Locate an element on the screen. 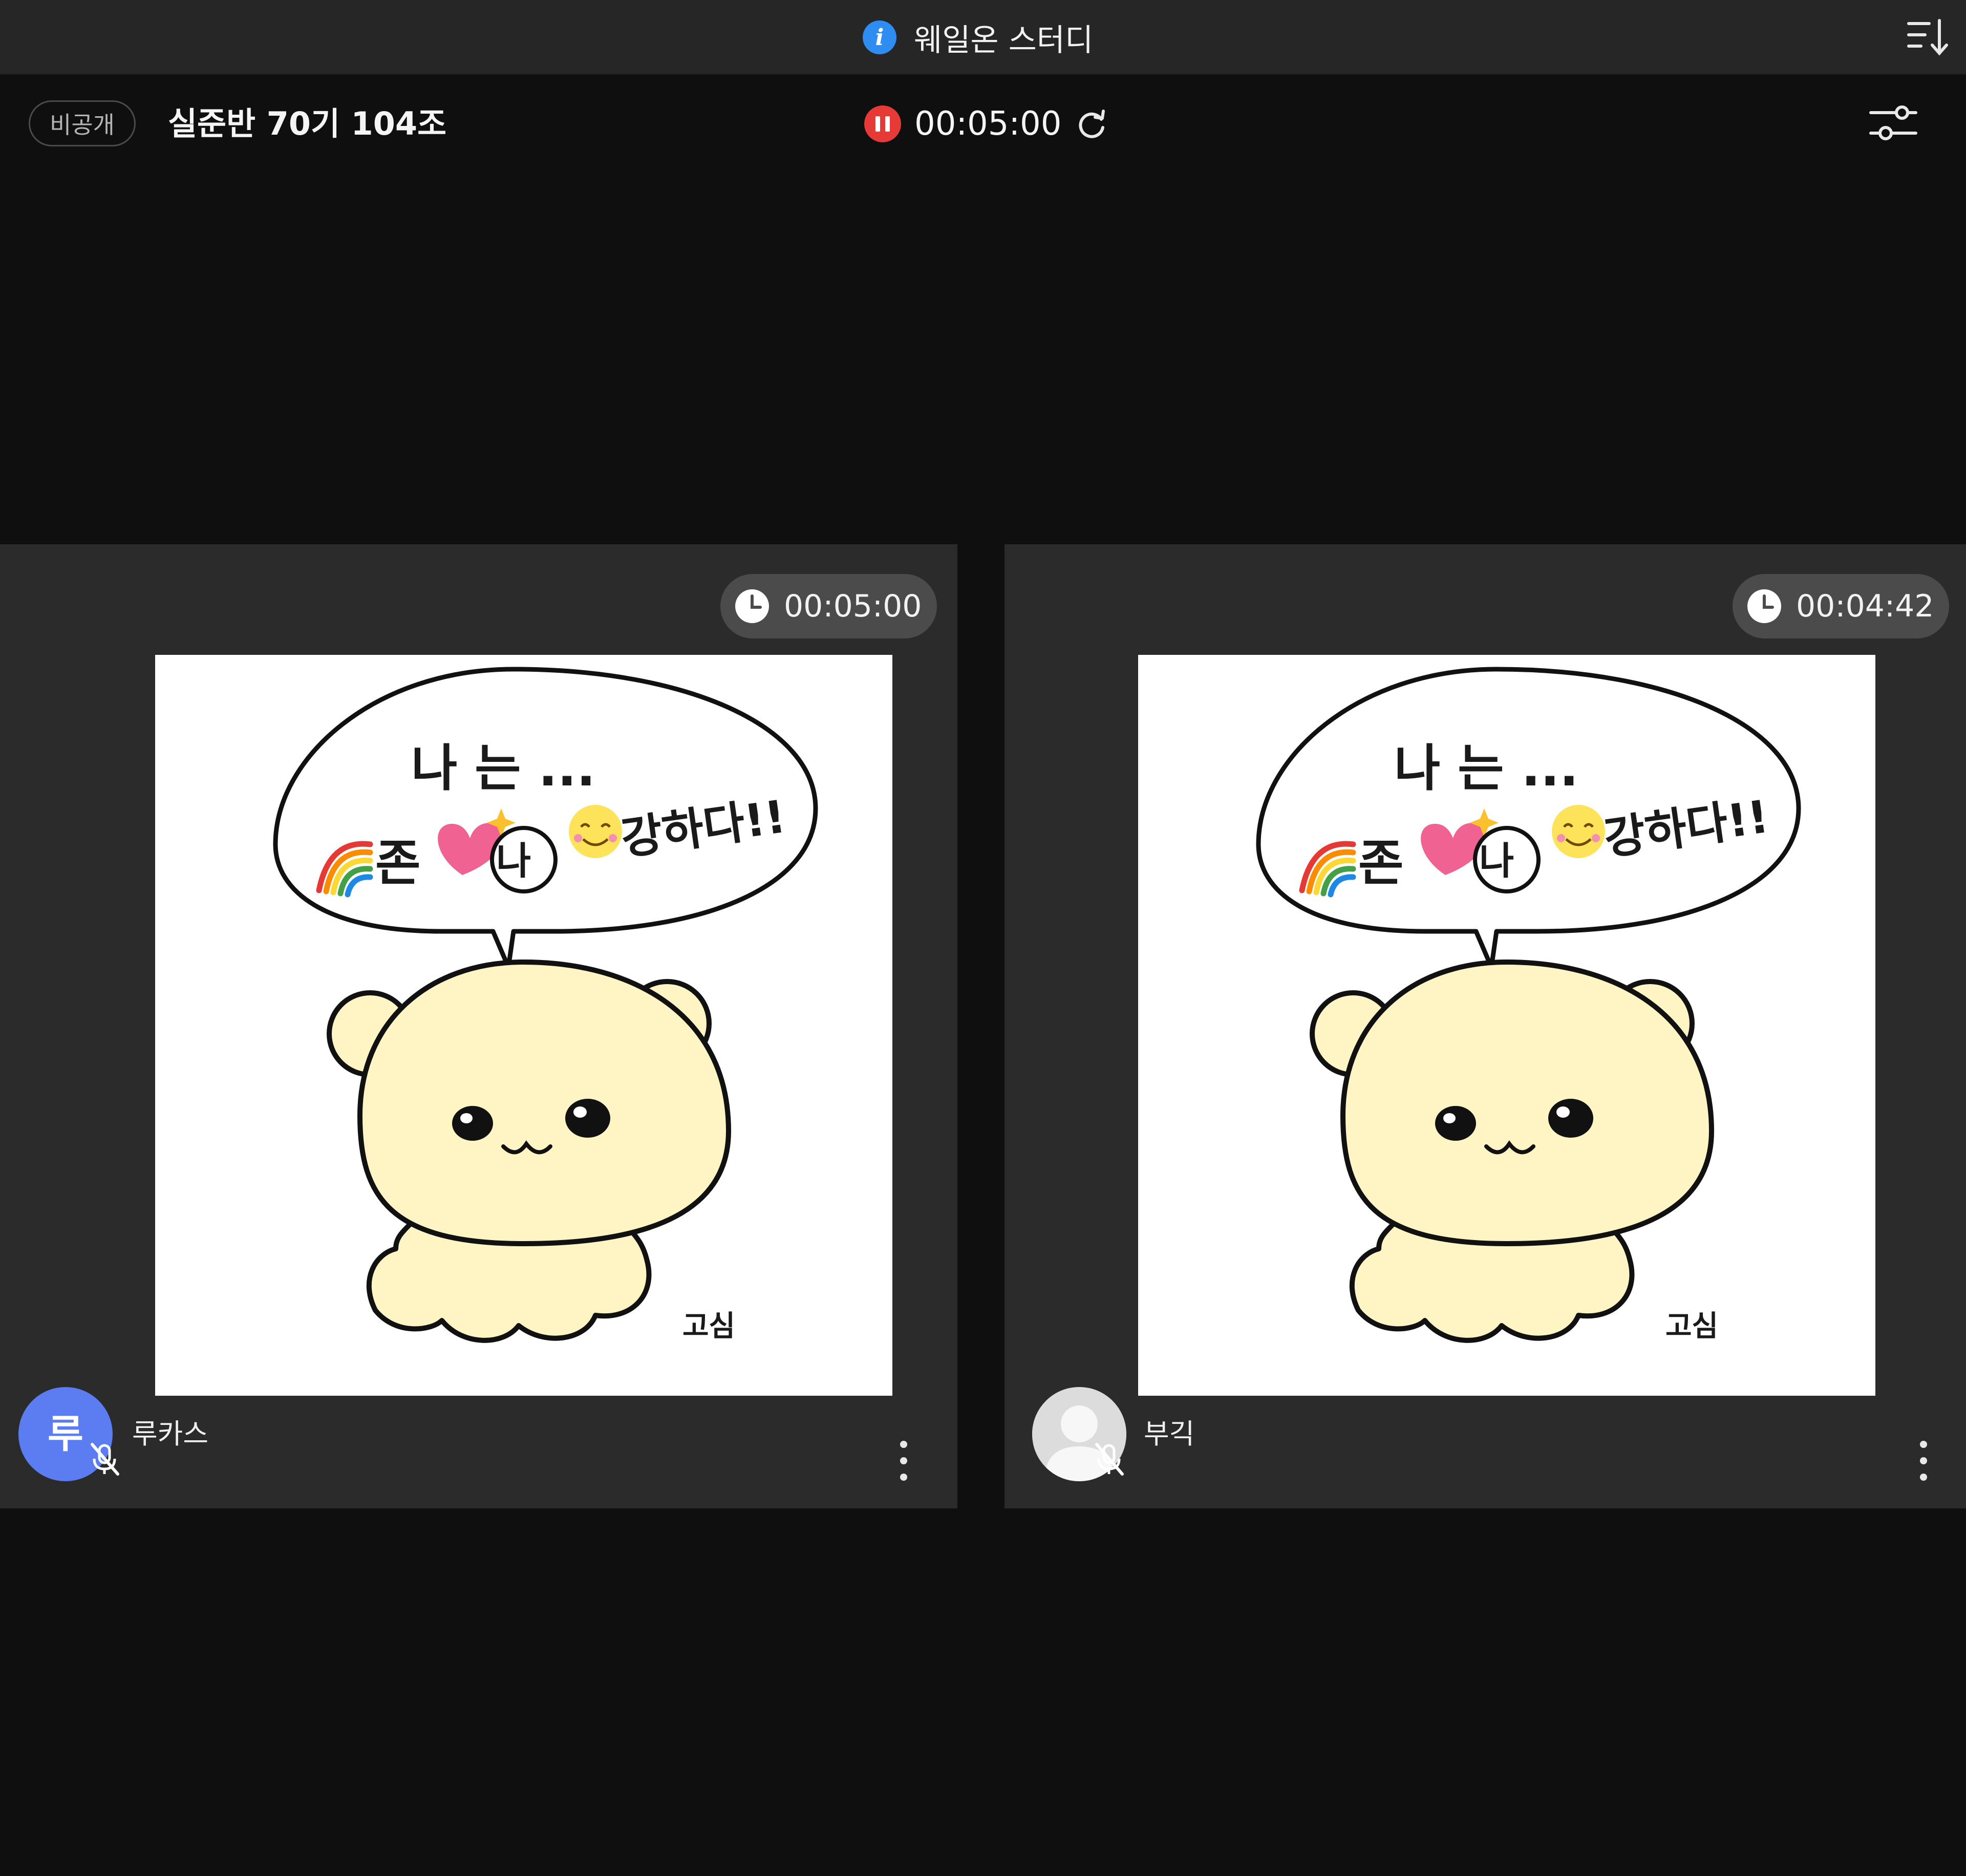  study-time-chip: 00:05:00 is located at coordinates (829, 606).